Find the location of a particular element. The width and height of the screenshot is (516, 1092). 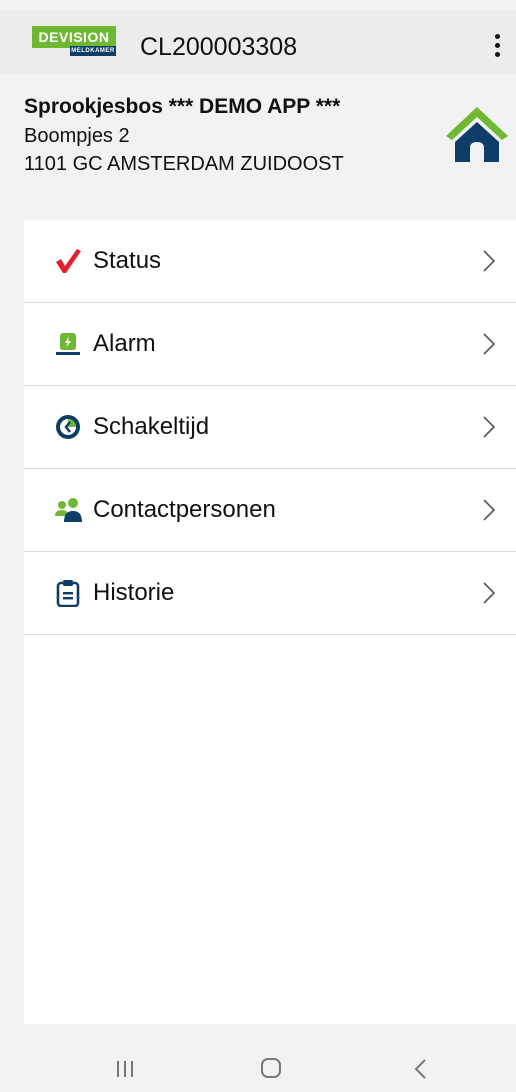

clock-icon is located at coordinates (68, 427).